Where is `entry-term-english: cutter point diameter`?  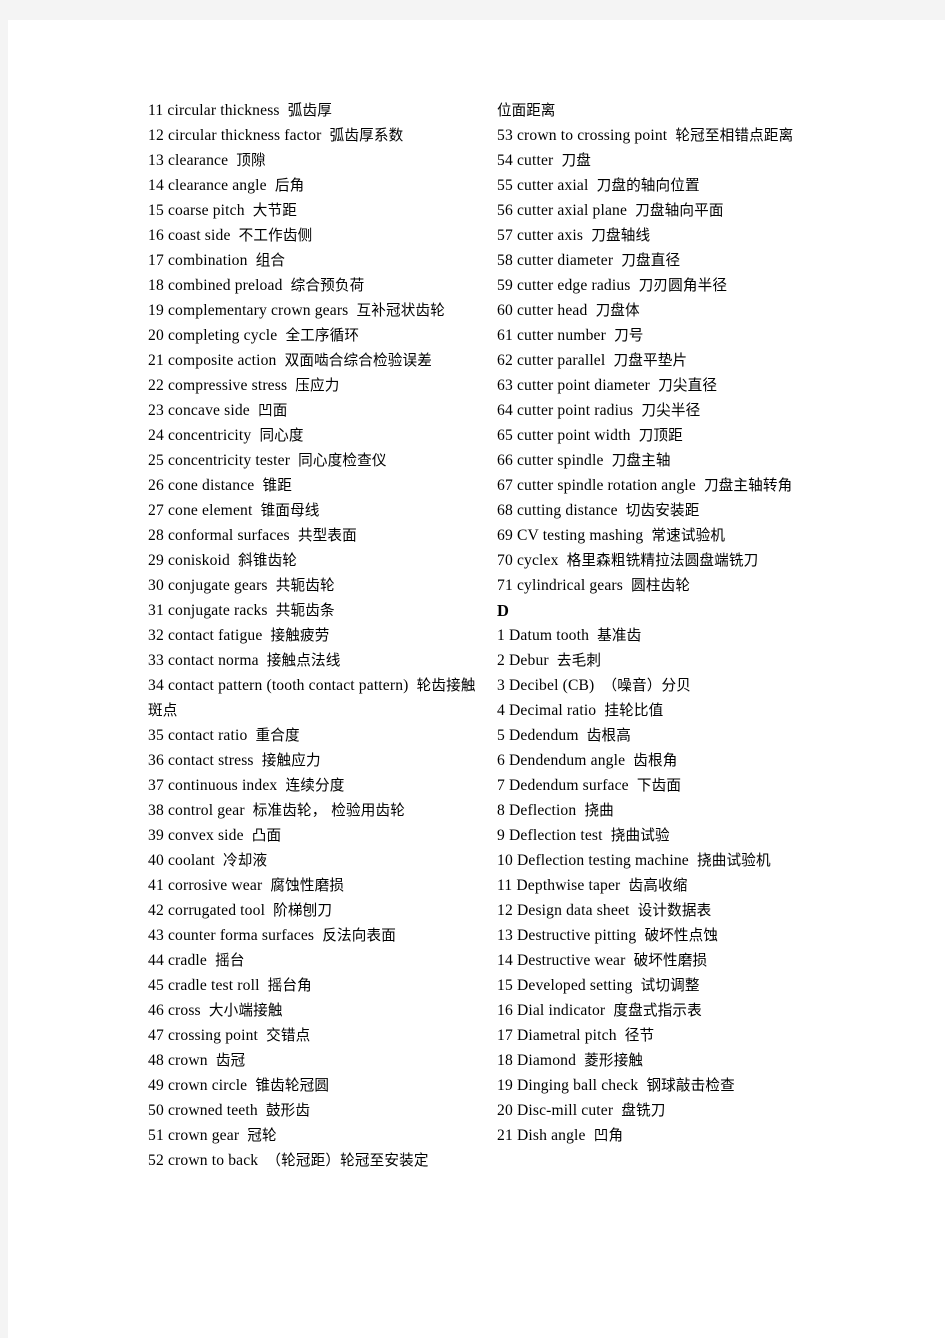
entry-term-english: cutter point diameter is located at coordinates (583, 385).